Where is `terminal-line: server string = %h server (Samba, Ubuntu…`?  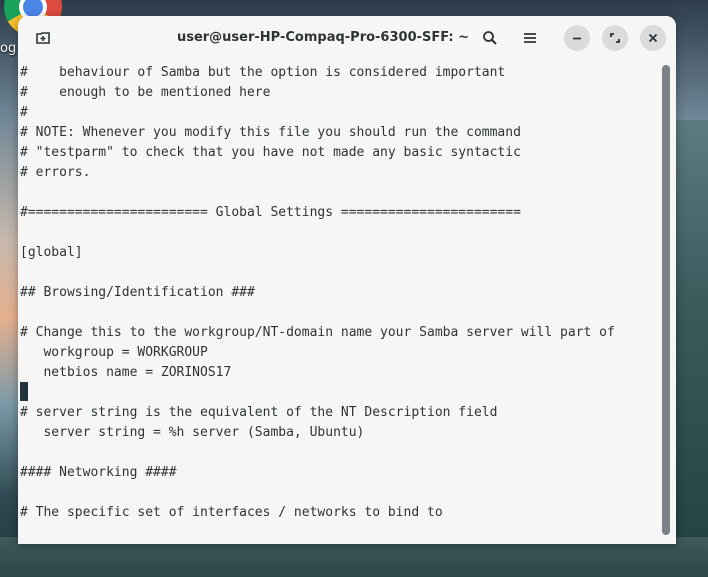
terminal-line: server string = %h server (Samba, Ubuntu… is located at coordinates (192, 432).